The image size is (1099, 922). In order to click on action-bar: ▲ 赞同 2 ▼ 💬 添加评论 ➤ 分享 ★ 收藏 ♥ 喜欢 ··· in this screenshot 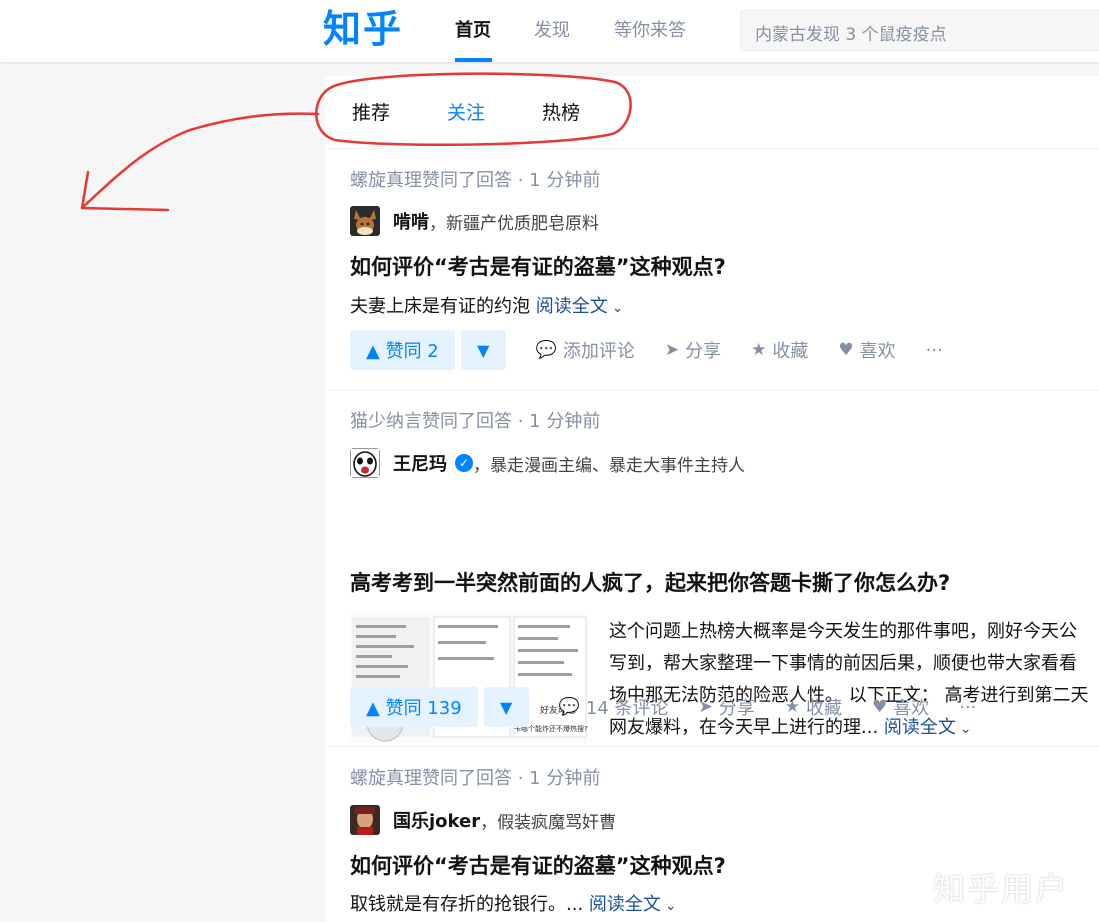, I will do `click(646, 350)`.